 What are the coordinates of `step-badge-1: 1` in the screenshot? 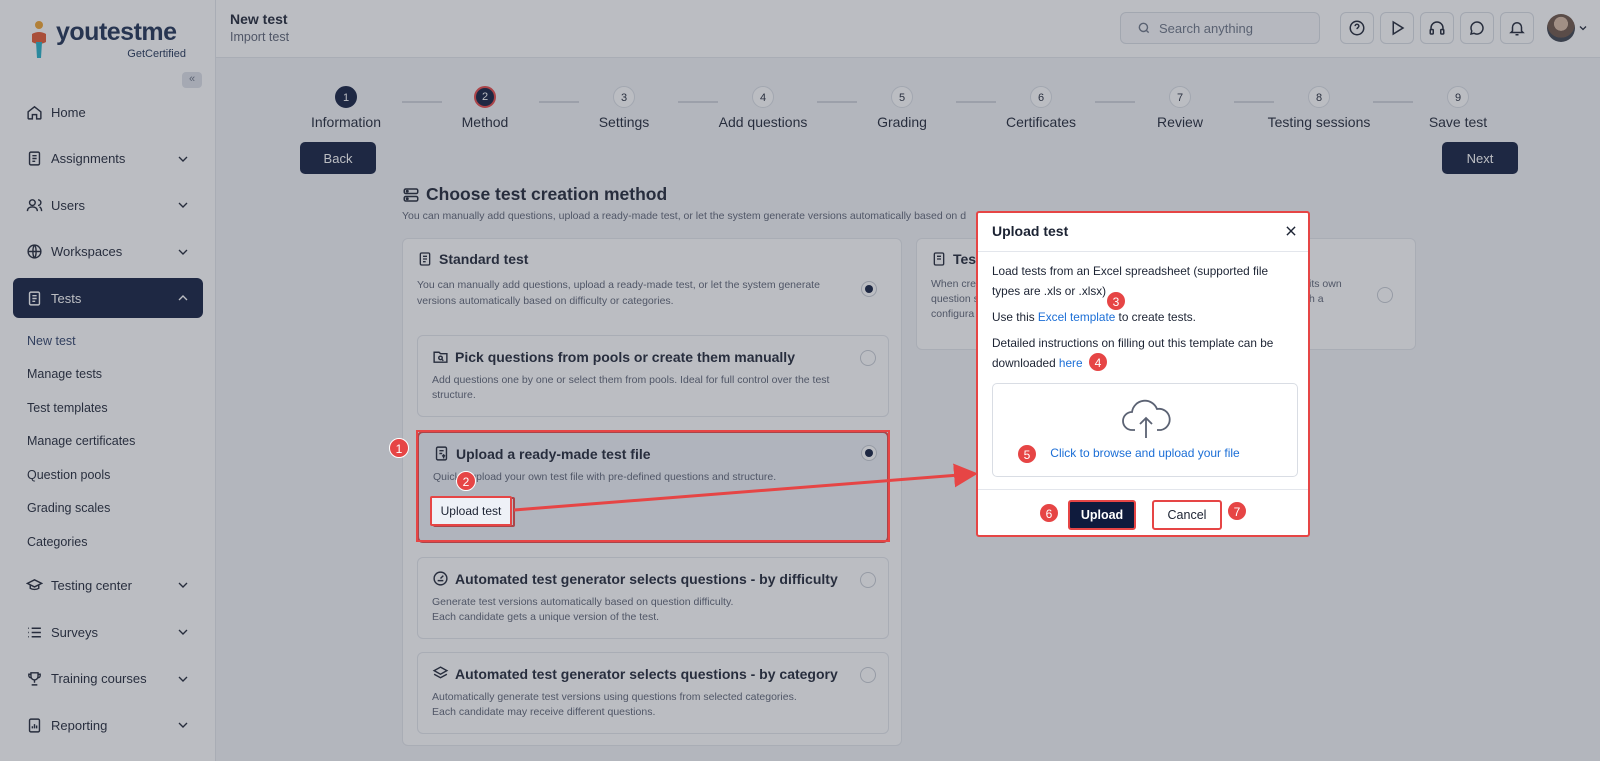 It's located at (399, 448).